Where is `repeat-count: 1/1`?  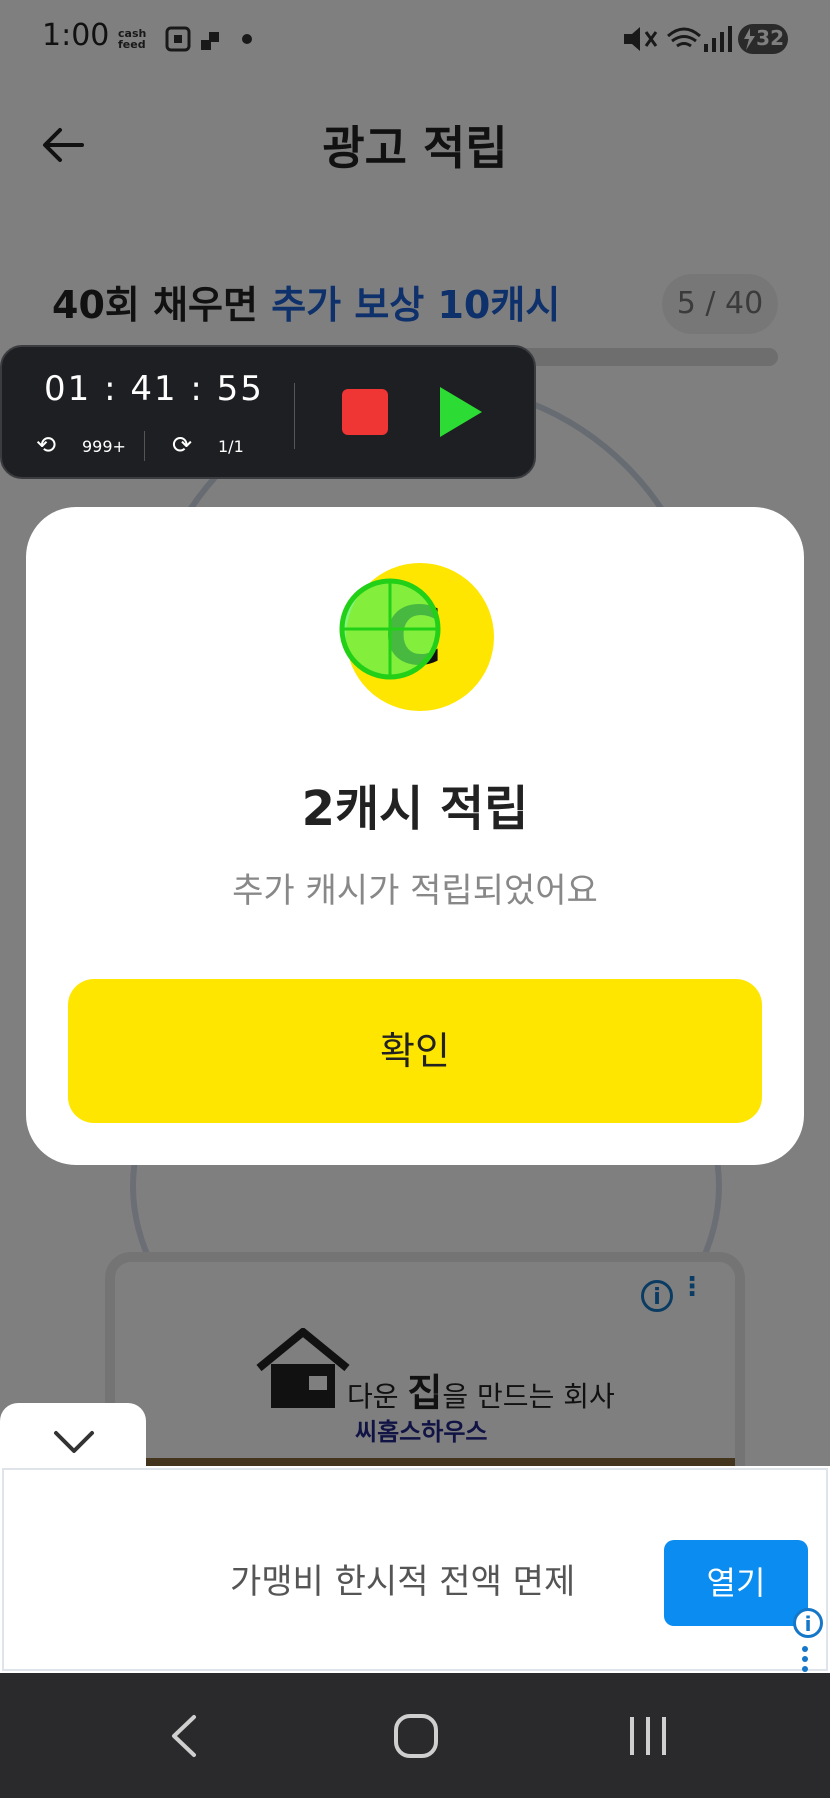 repeat-count: 1/1 is located at coordinates (231, 446).